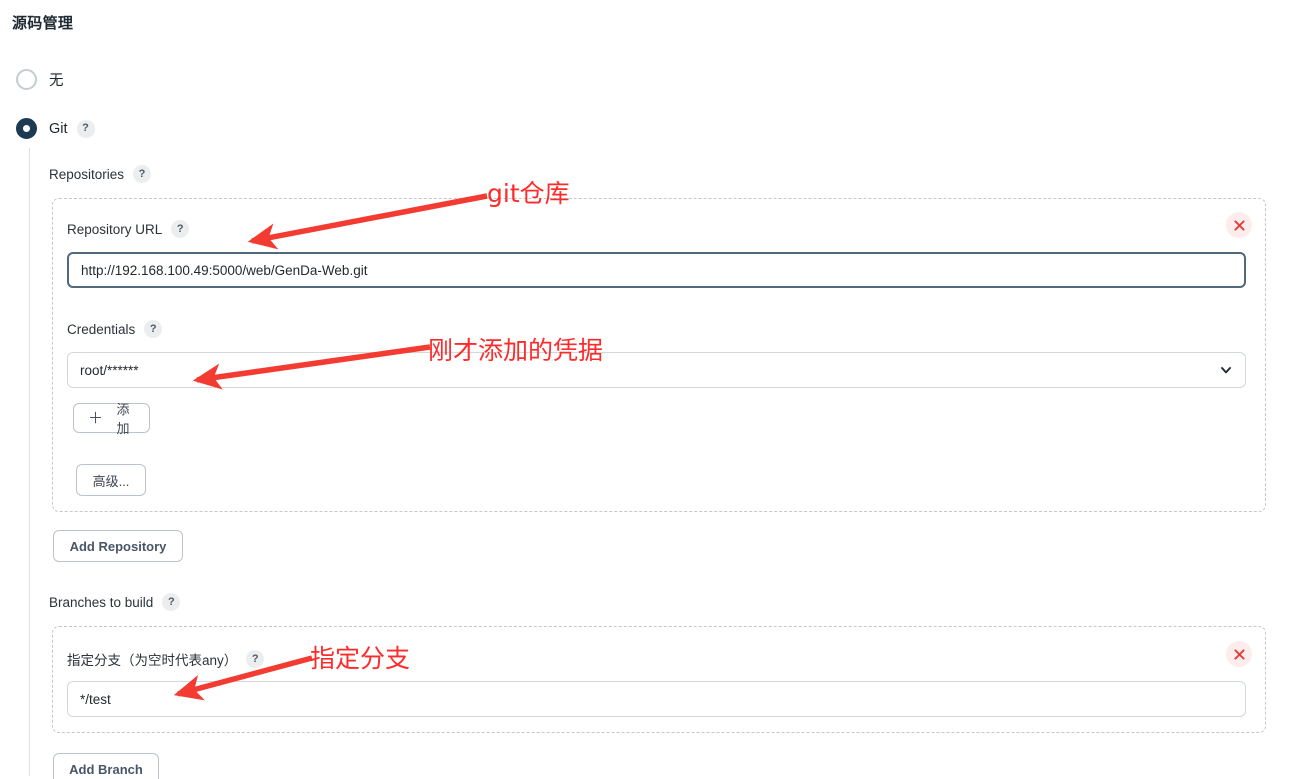 The height and width of the screenshot is (779, 1315). Describe the element at coordinates (180, 229) in the screenshot. I see `help-icon-repository-url: ?` at that location.